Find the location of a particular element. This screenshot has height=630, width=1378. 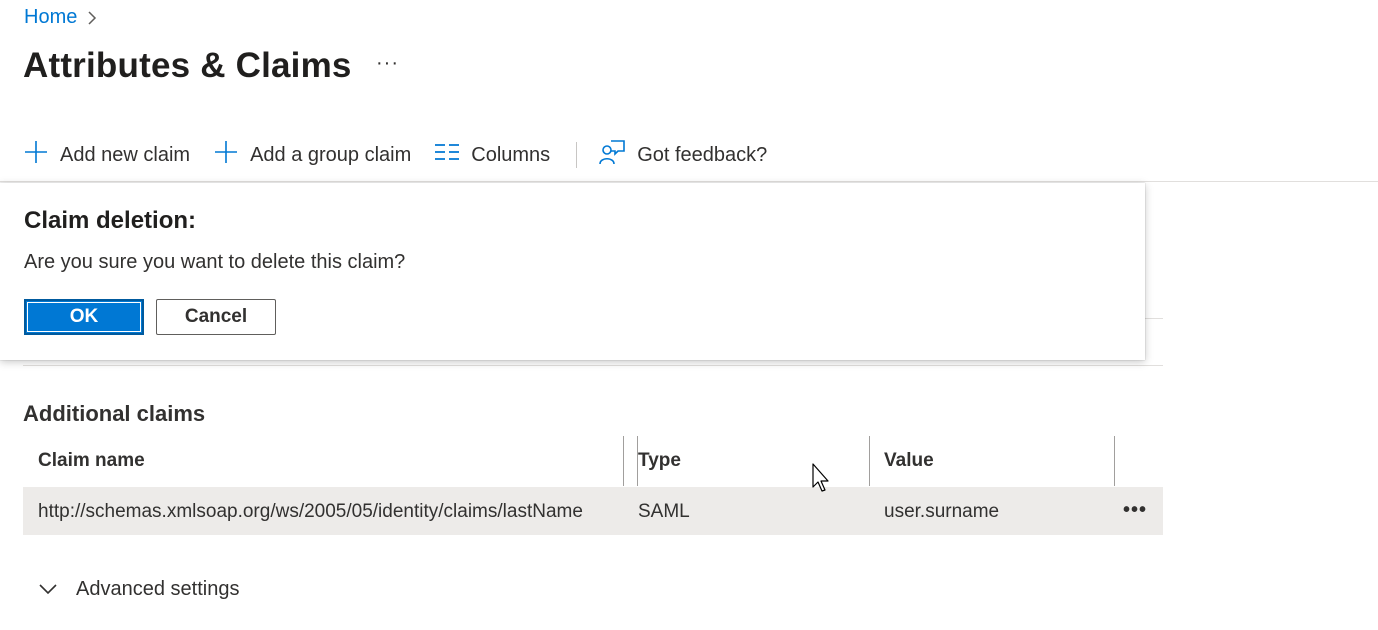

feedback-icon is located at coordinates (618, 155).